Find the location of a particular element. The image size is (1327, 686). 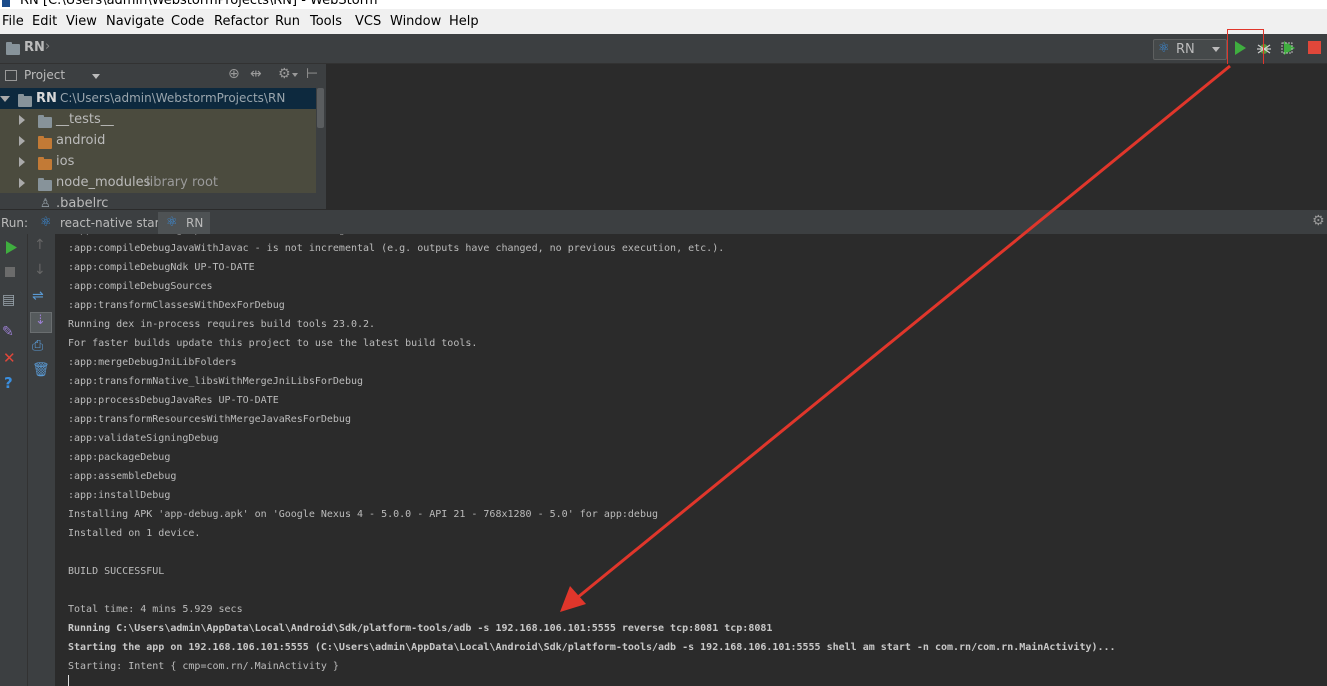

tree-item-annotation: library root is located at coordinates (182, 182).